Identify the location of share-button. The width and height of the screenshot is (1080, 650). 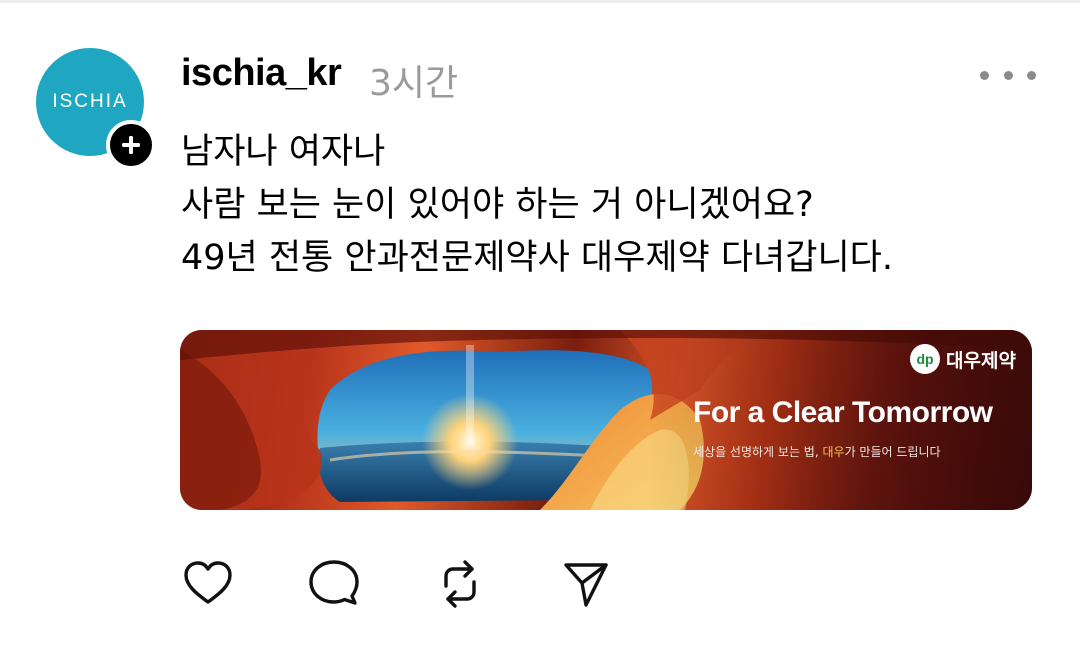
(586, 584).